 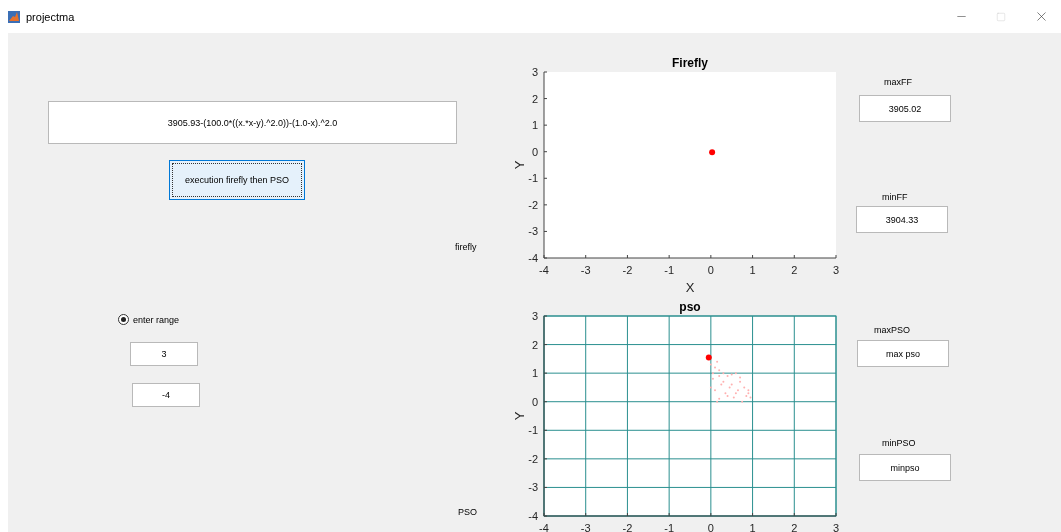 I want to click on range-radio-label: enter range, so click(x=156, y=319).